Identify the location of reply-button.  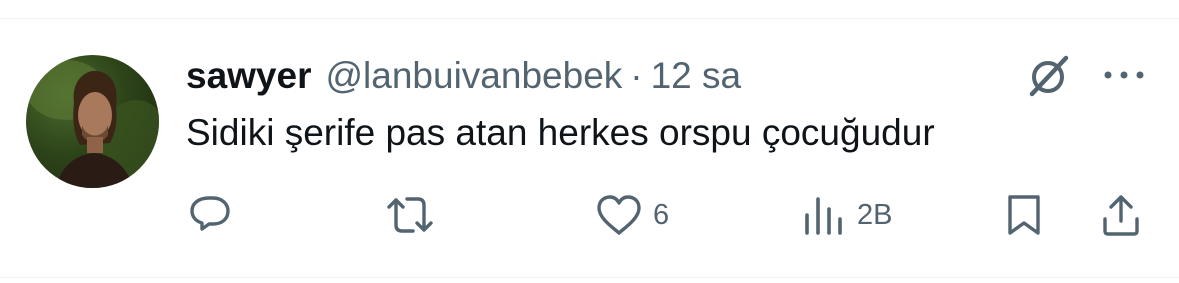
(210, 215).